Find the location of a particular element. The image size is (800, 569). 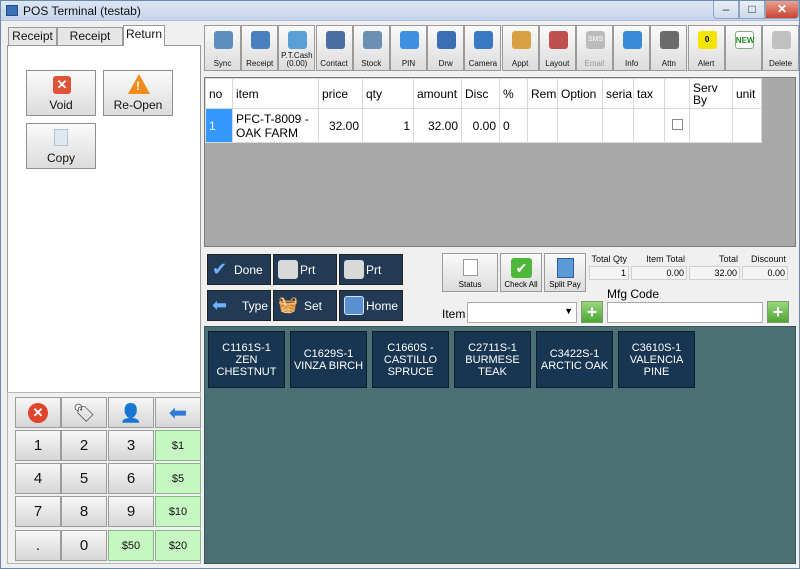

discount-value: 0.00 is located at coordinates (765, 273).